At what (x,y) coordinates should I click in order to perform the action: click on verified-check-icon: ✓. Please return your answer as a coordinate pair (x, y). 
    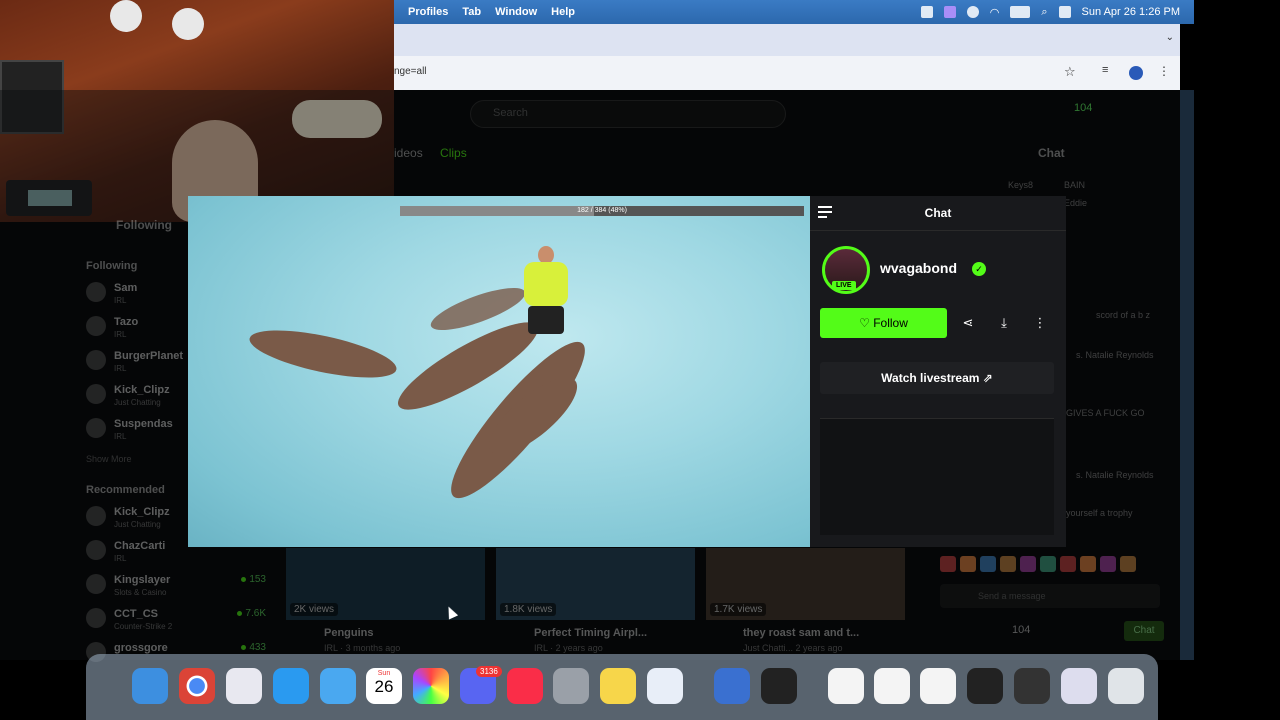
    Looking at the image, I should click on (979, 269).